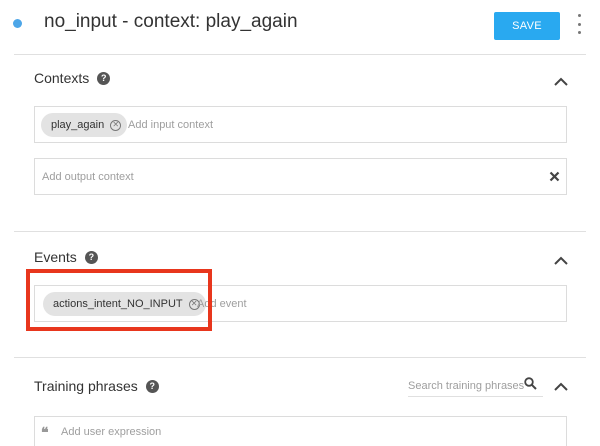 The image size is (600, 446). I want to click on training-search: Search training phrases, so click(475, 384).